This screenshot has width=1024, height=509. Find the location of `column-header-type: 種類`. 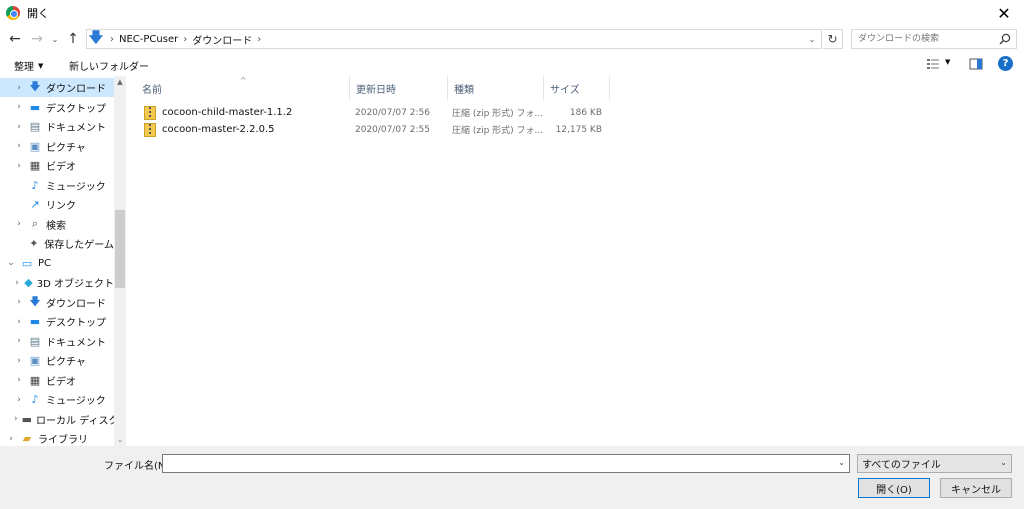

column-header-type: 種類 is located at coordinates (496, 88).